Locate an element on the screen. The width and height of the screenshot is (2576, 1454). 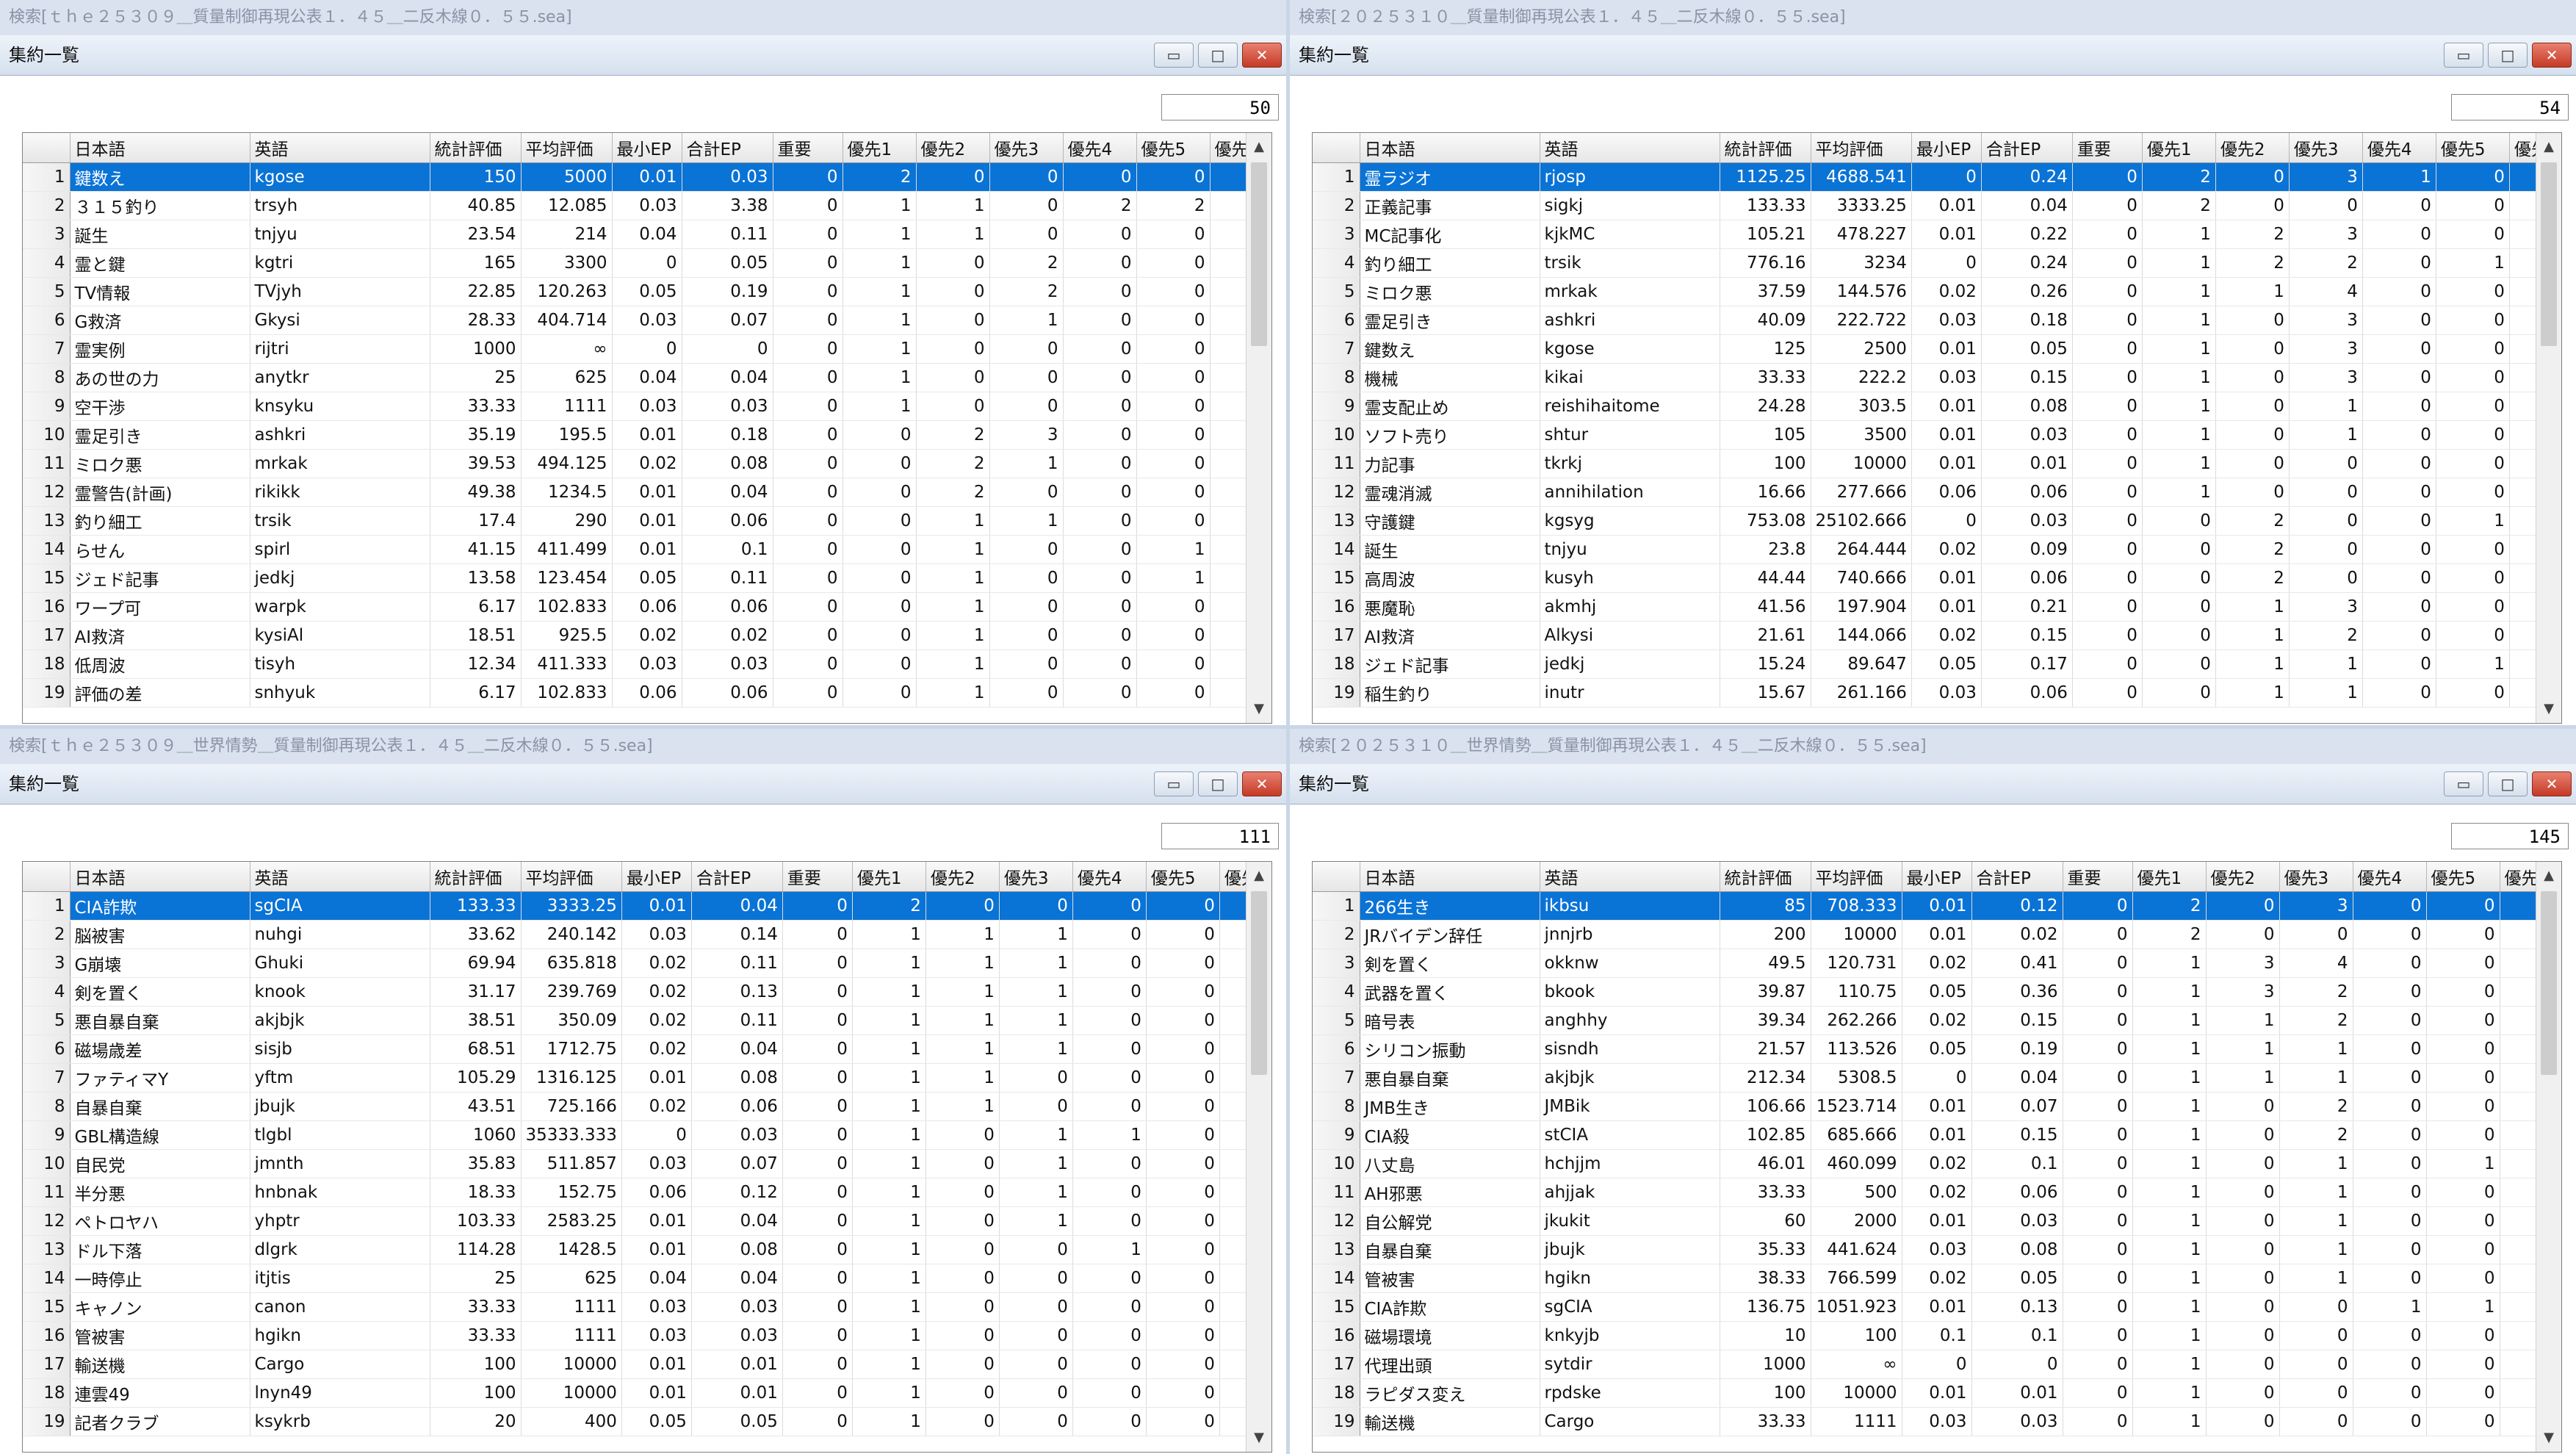
table-row: 17 輸送機 Cargo 100 10000 0.01 0.01 0 1 0 0 0 0 is located at coordinates (645, 1364).